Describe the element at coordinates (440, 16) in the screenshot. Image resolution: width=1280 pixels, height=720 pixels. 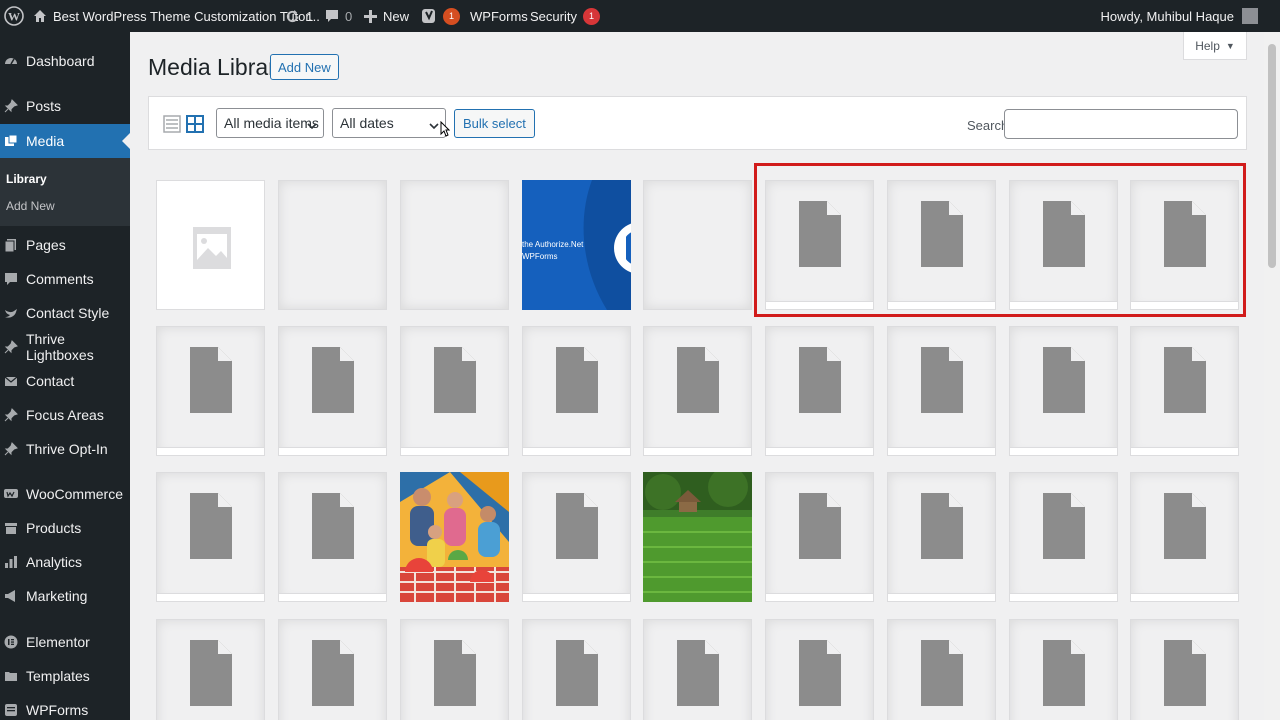
I see `yoast-link: 1` at that location.